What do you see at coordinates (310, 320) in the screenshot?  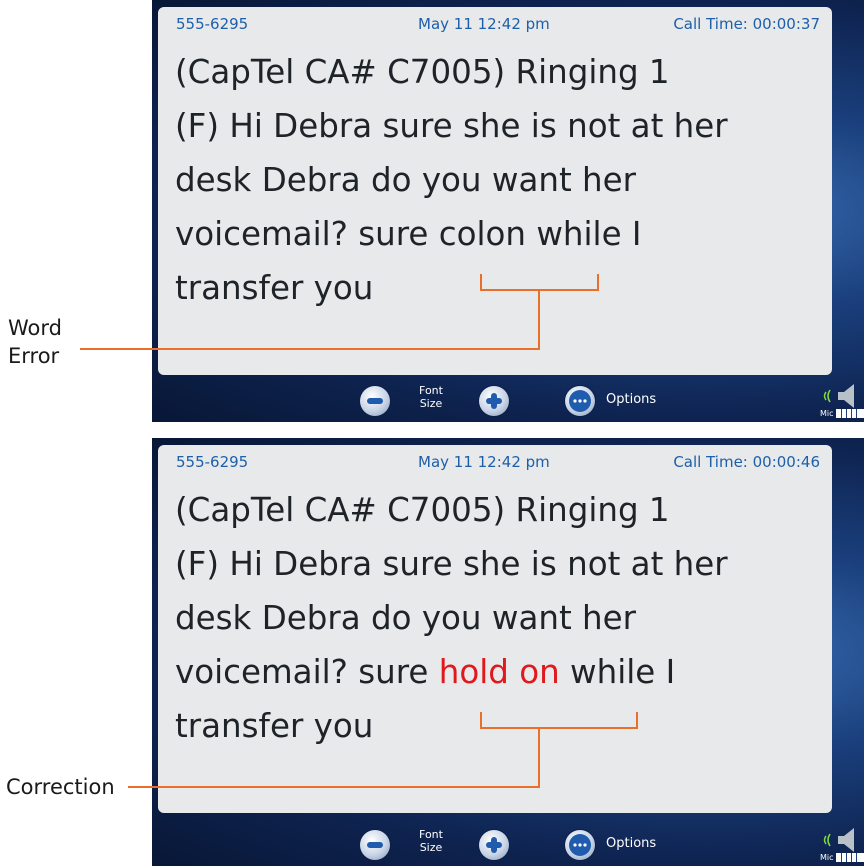 I see `word-error-leader-line` at bounding box center [310, 320].